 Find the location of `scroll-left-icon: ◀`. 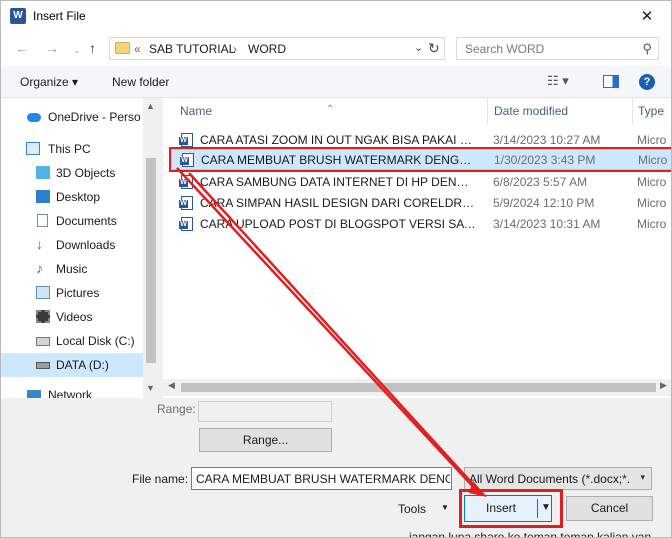

scroll-left-icon: ◀ is located at coordinates (171, 385).